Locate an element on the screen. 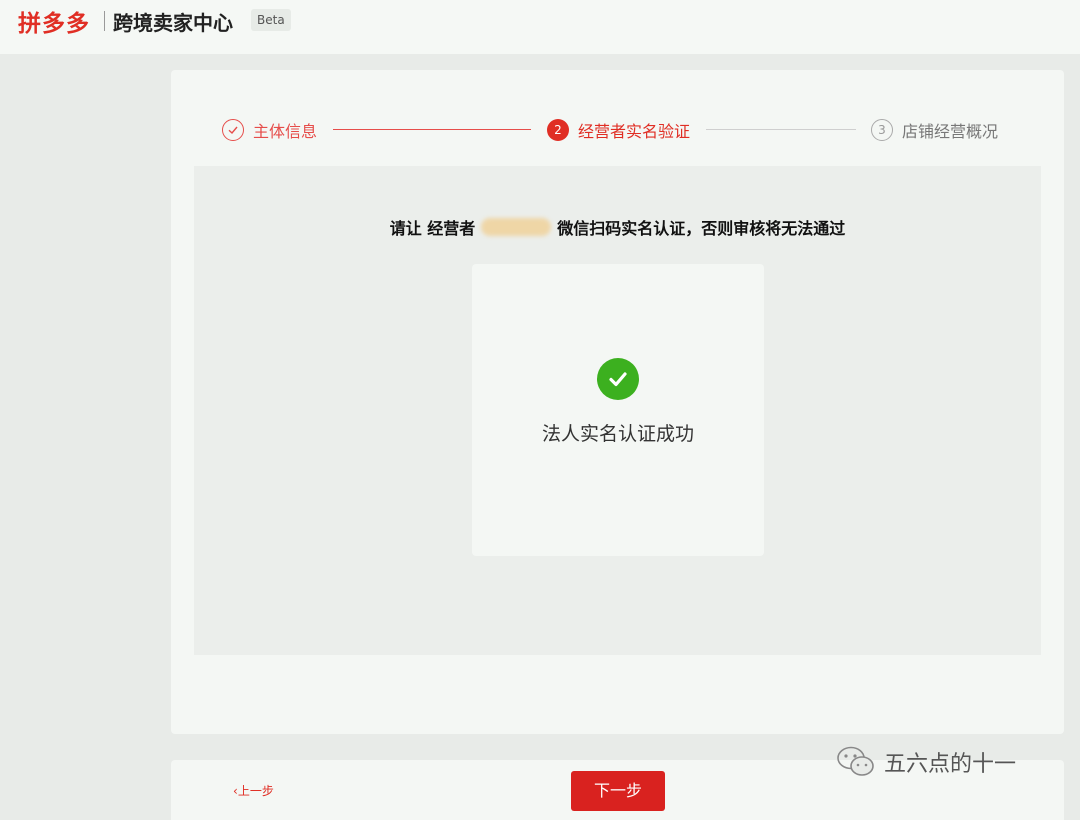 Image resolution: width=1080 pixels, height=820 pixels. next-step-button: 下一步 is located at coordinates (618, 791).